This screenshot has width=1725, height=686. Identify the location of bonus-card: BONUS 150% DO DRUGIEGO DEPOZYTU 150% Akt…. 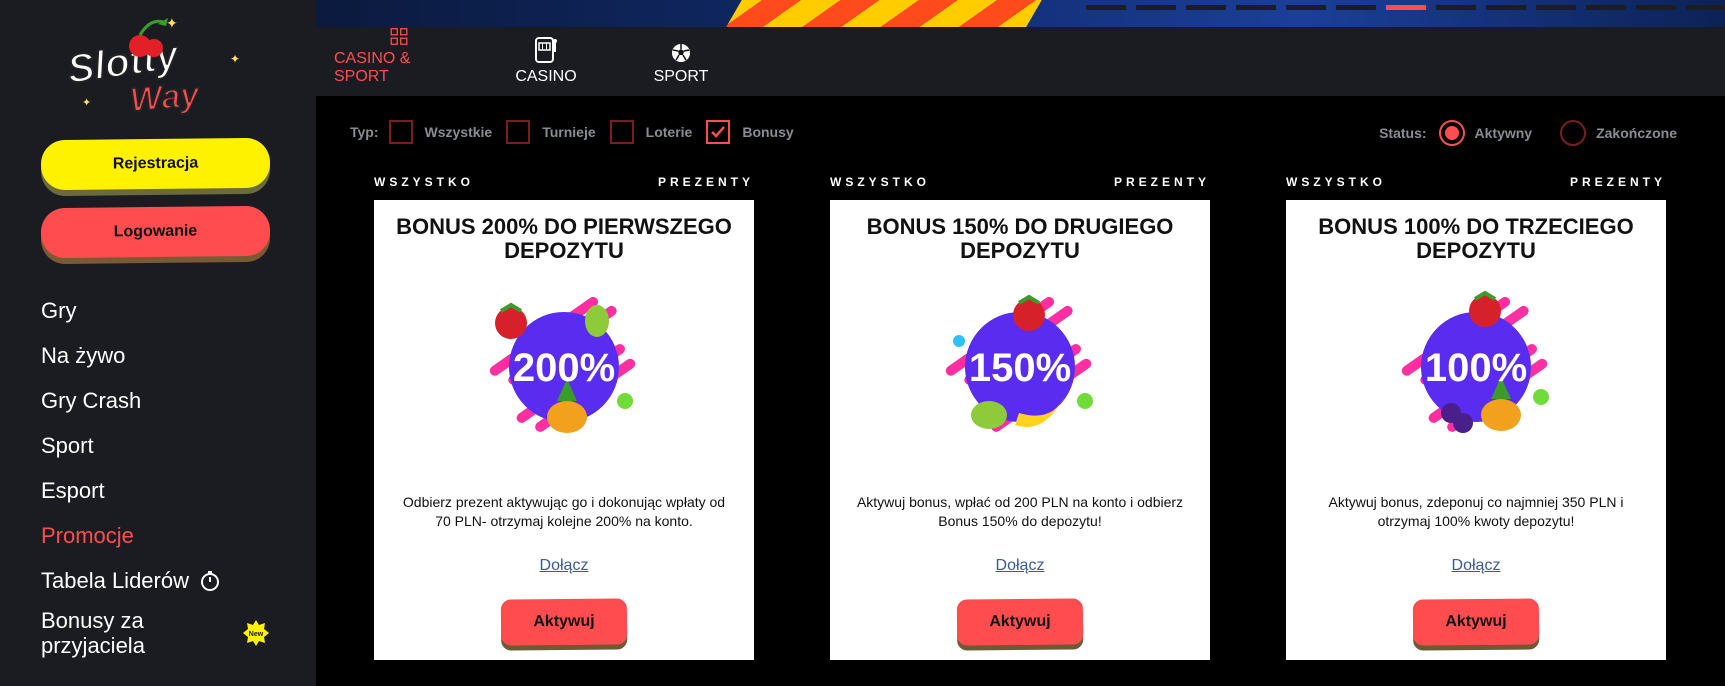
(1020, 430).